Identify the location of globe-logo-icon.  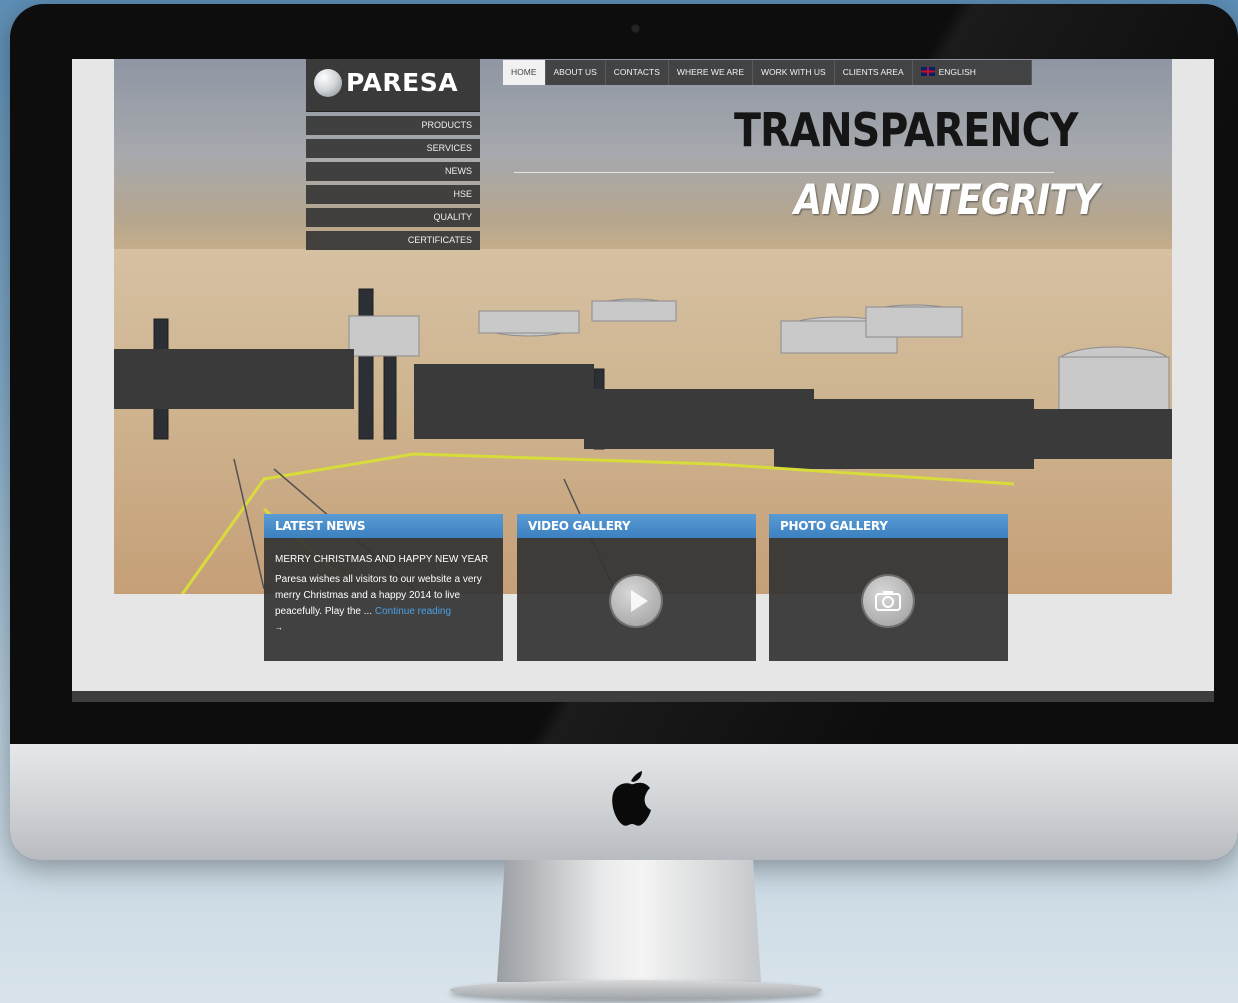
(328, 83).